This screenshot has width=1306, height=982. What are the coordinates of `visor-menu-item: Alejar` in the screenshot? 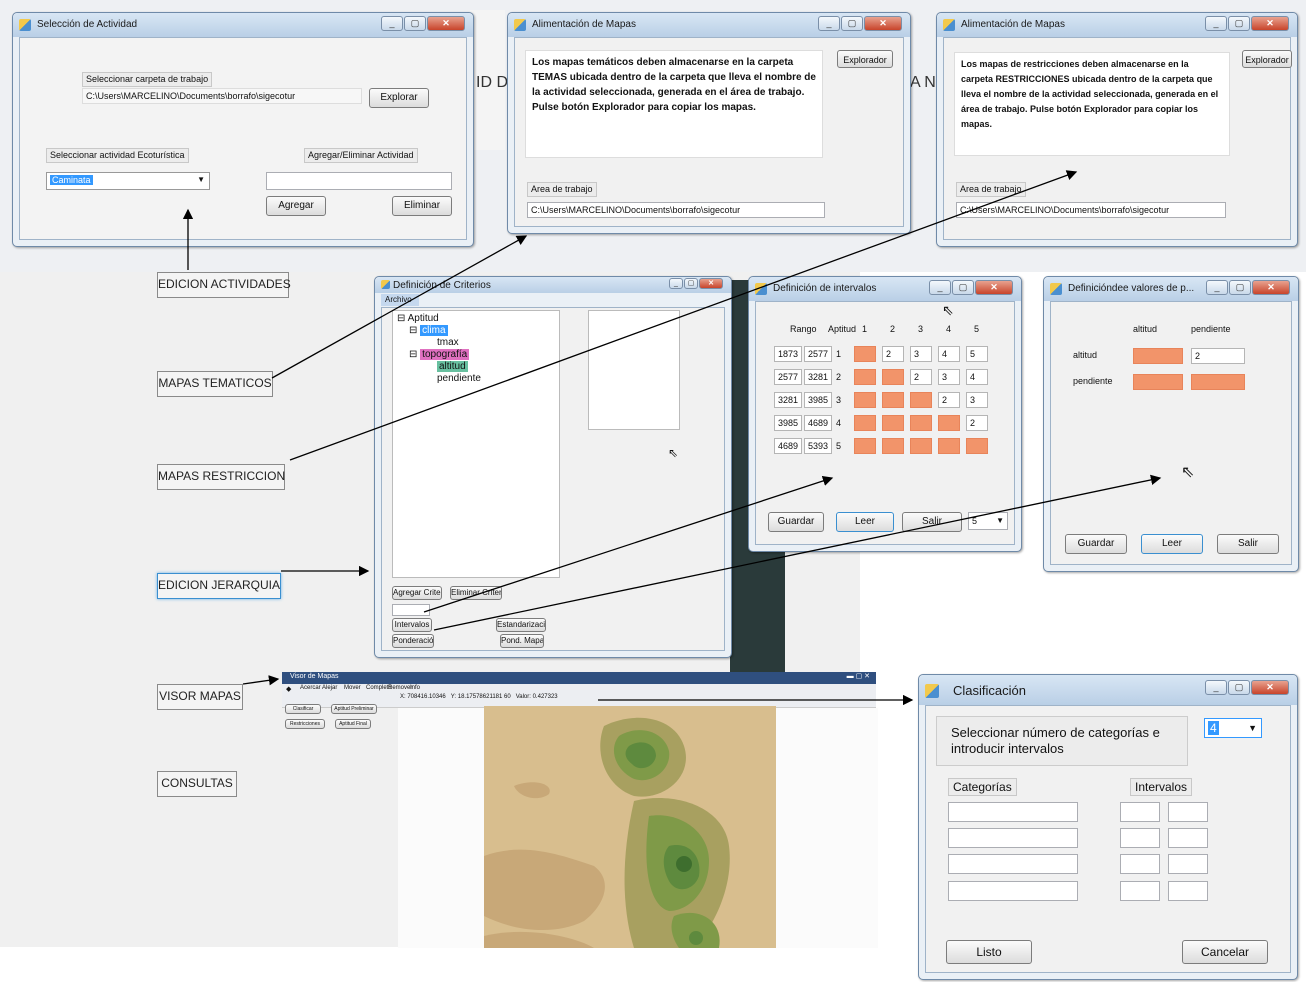 It's located at (329, 688).